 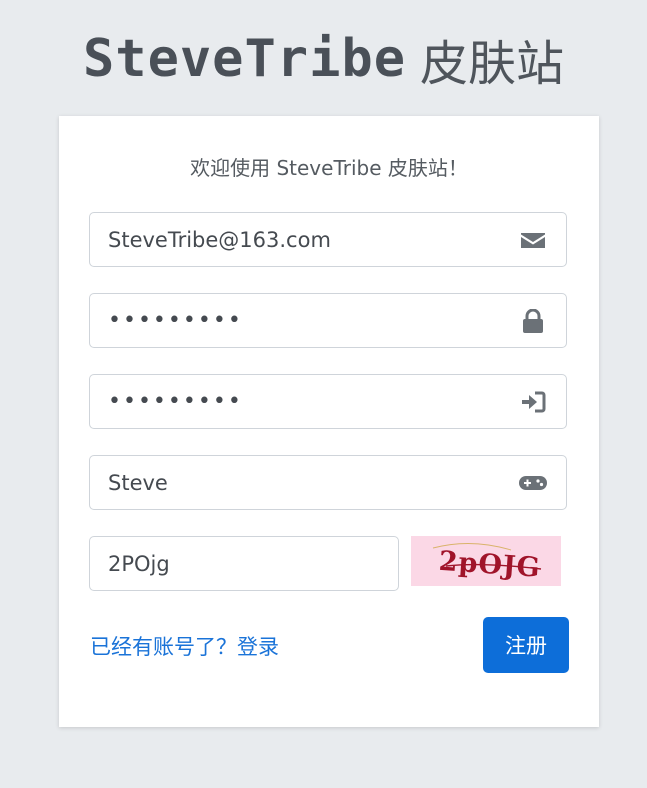 I want to click on envelope-icon, so click(x=533, y=240).